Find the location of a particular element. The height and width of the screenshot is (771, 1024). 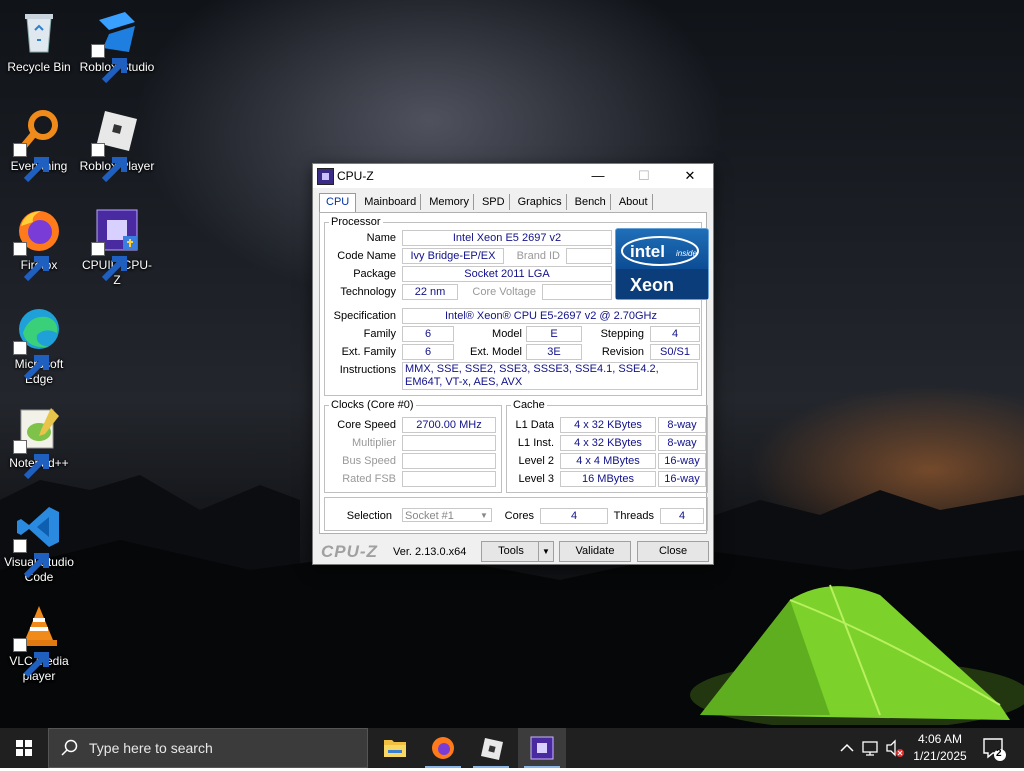

extmodel-value: 3E is located at coordinates (554, 352).